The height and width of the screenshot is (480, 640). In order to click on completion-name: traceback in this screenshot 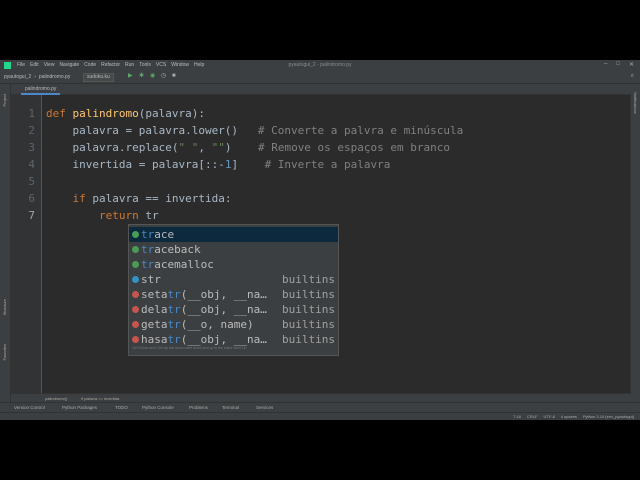, I will do `click(171, 249)`.